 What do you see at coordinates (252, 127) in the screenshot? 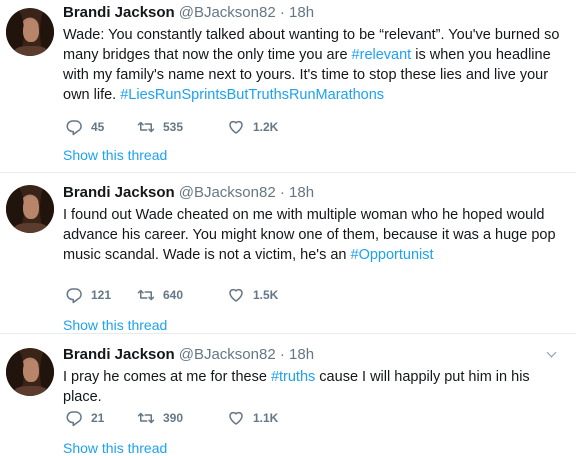
I see `like-button: 1.2K` at bounding box center [252, 127].